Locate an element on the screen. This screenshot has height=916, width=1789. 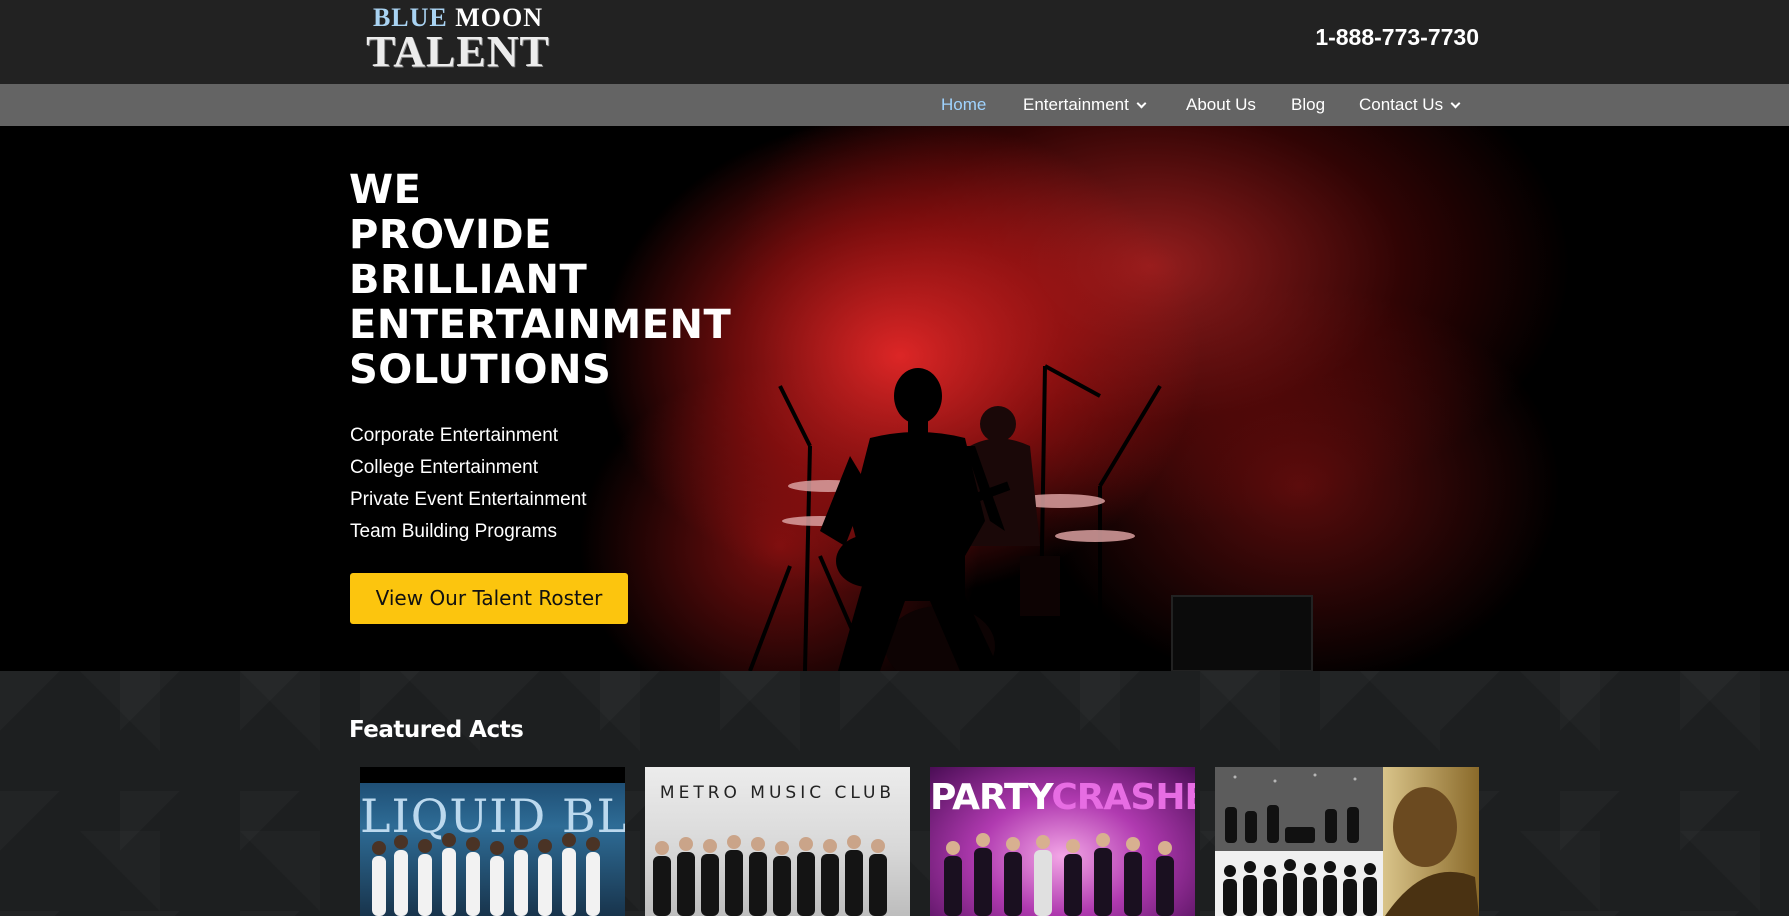
service-item: Team Building Programs is located at coordinates (453, 531).